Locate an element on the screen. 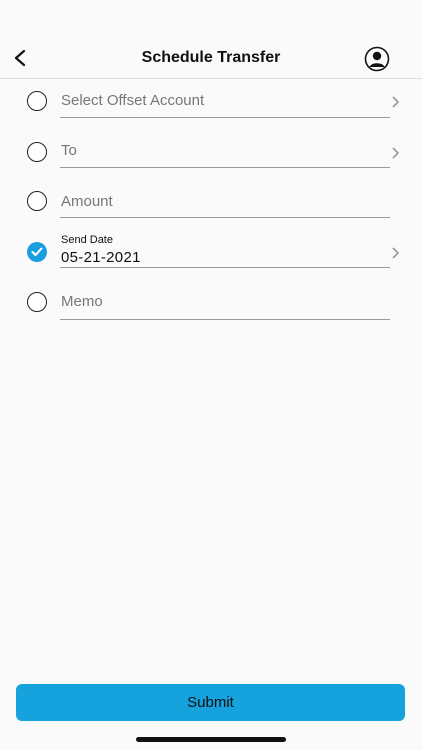 The image size is (422, 750). select-offset-account-radio is located at coordinates (37, 101).